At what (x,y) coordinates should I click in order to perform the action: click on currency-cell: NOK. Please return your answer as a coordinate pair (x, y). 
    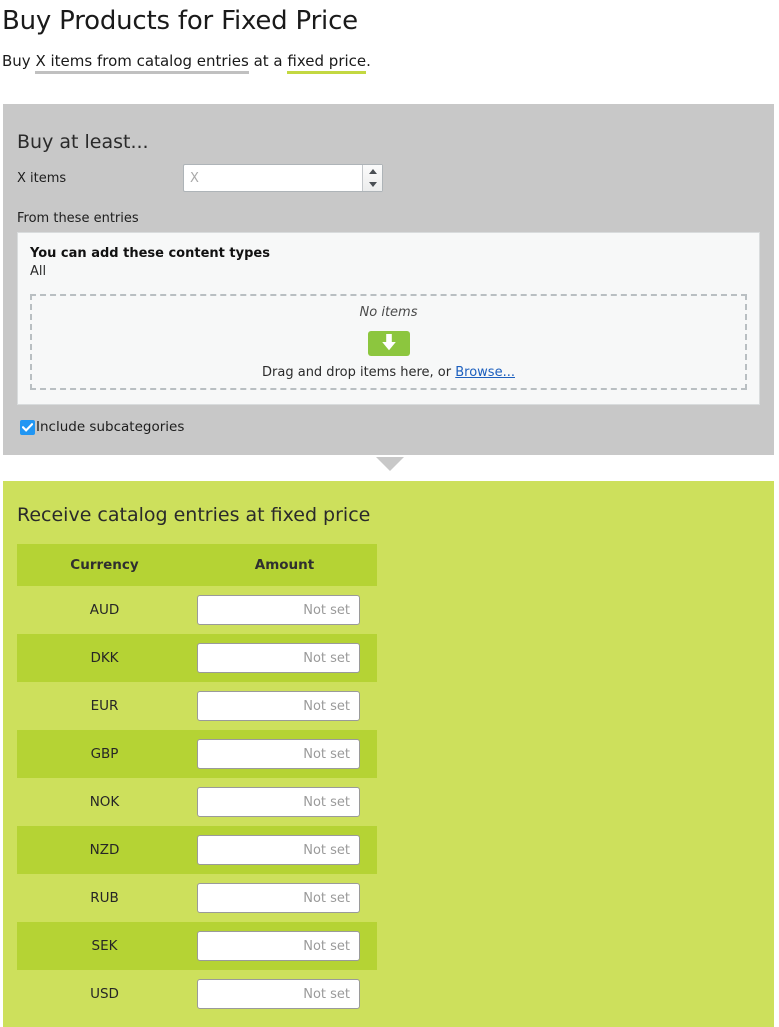
    Looking at the image, I should click on (104, 802).